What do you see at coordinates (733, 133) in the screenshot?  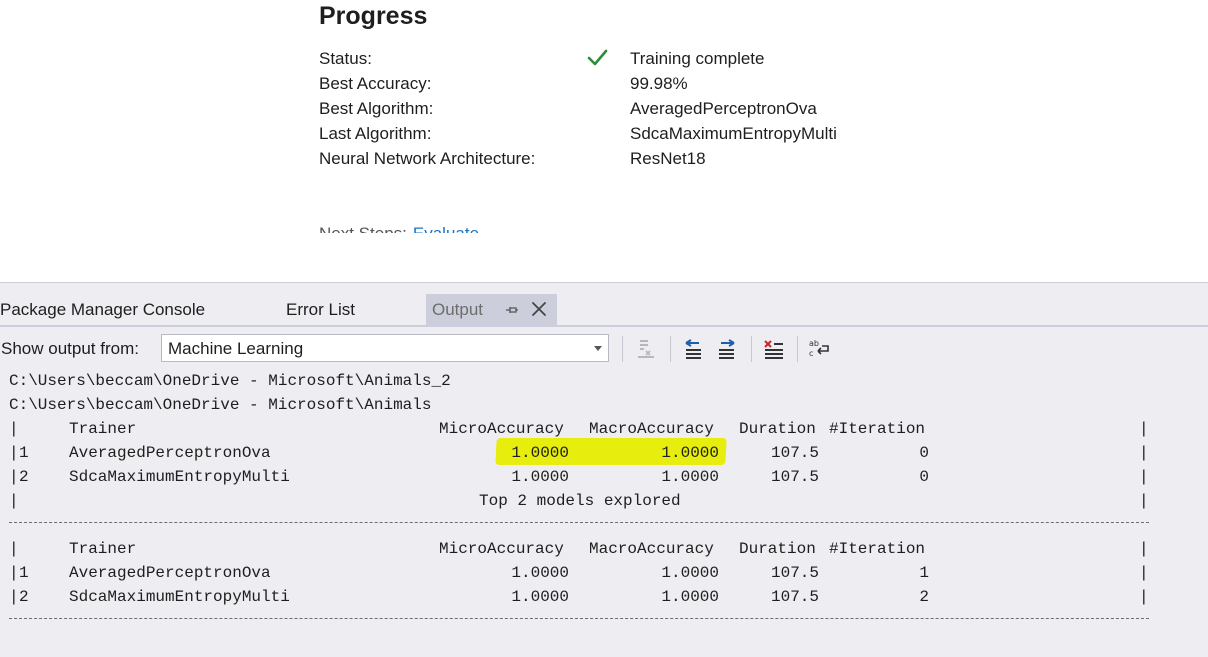 I see `last-algorithm-value: SdcaMaximumEntropyMulti` at bounding box center [733, 133].